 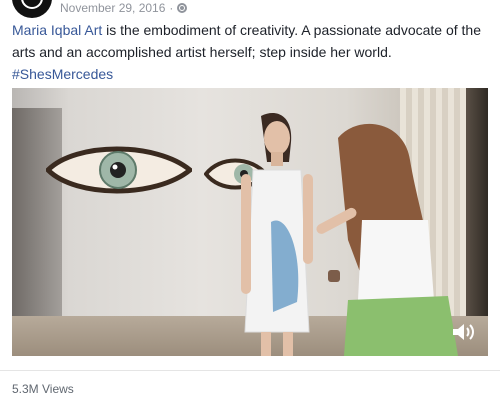 I want to click on eye-artwork-left, so click(x=119, y=170).